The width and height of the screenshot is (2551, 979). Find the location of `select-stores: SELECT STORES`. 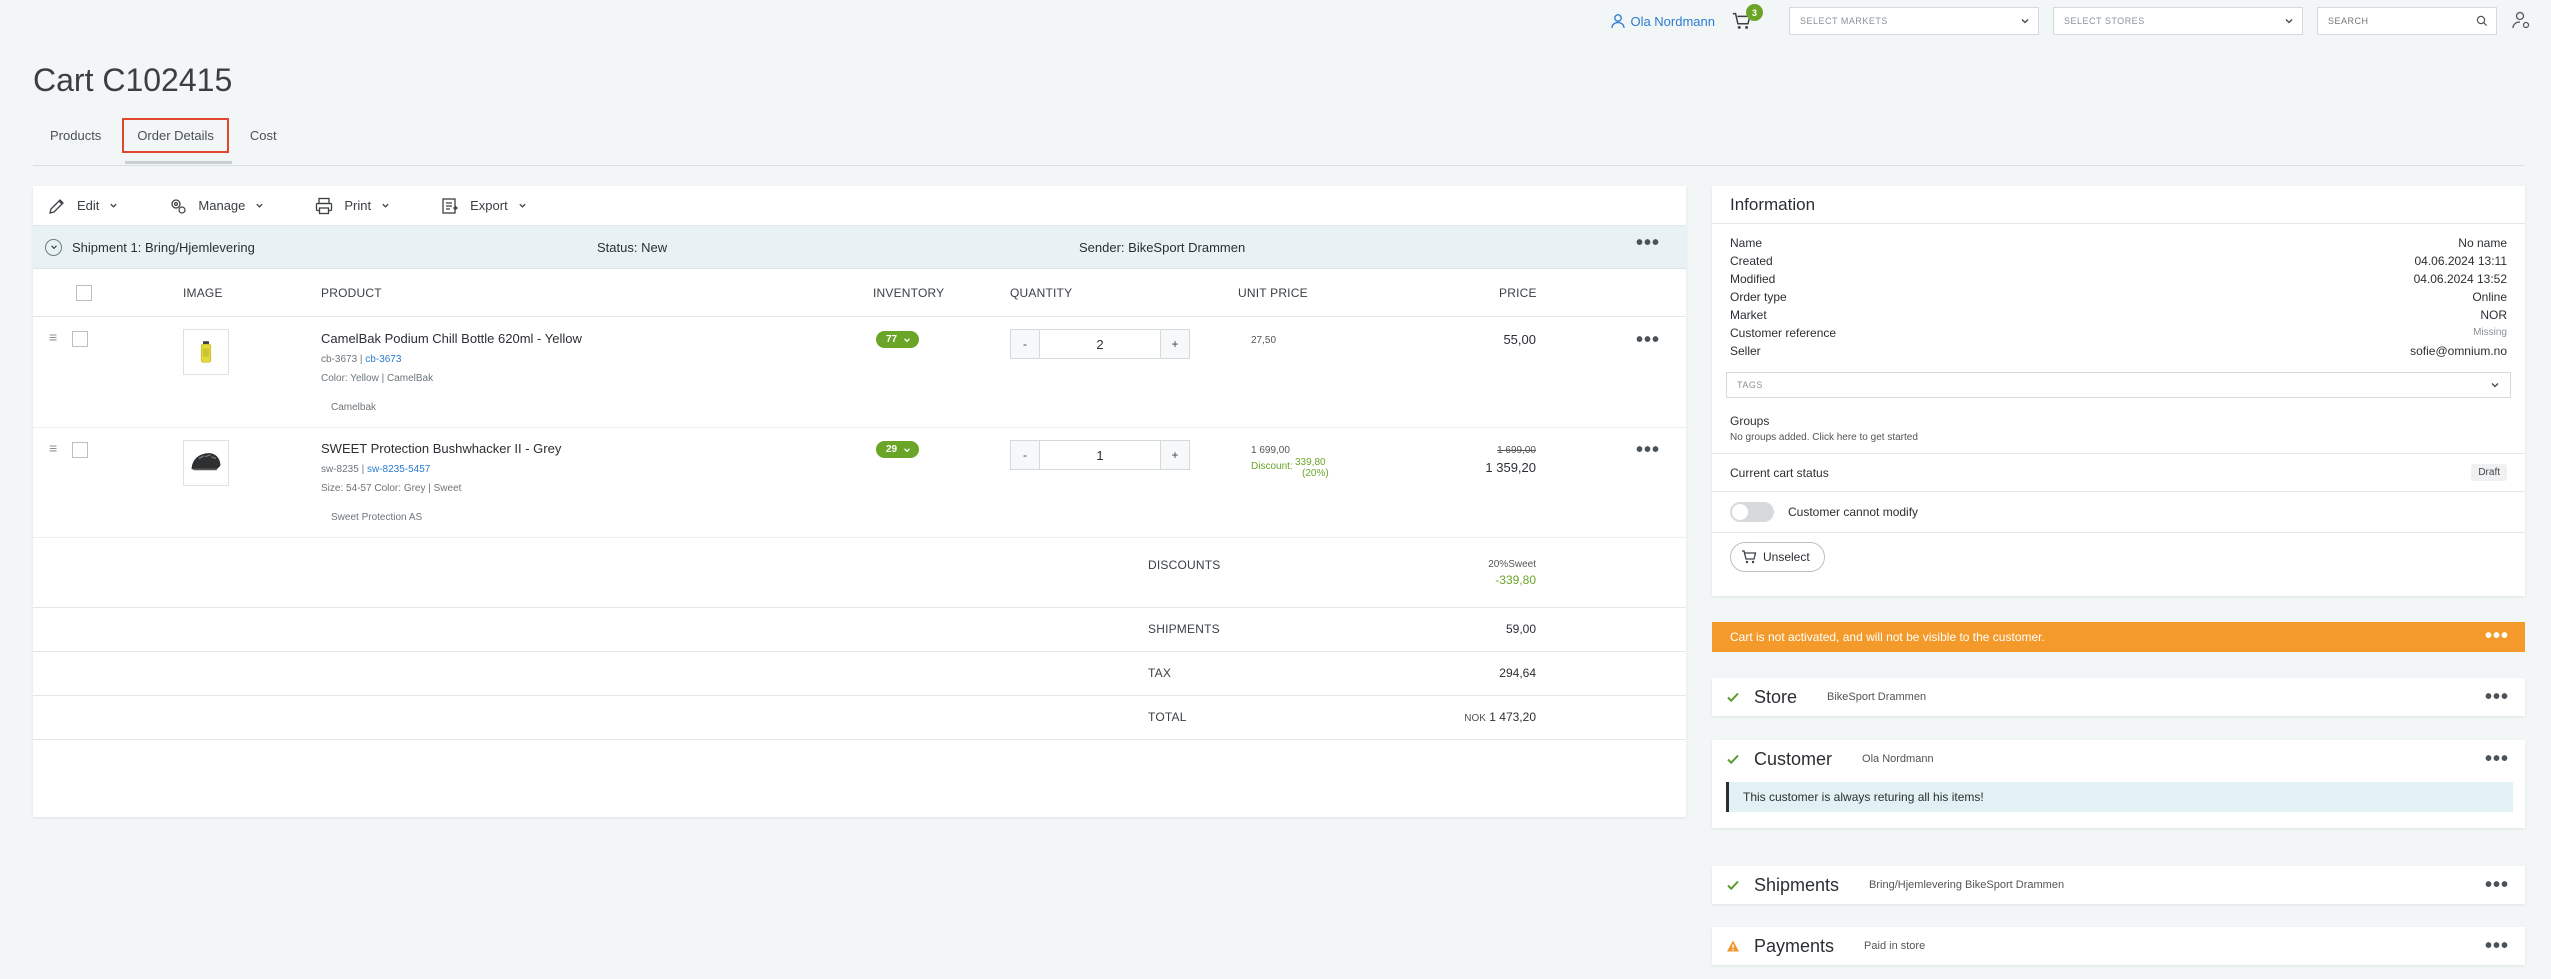

select-stores: SELECT STORES is located at coordinates (2178, 21).